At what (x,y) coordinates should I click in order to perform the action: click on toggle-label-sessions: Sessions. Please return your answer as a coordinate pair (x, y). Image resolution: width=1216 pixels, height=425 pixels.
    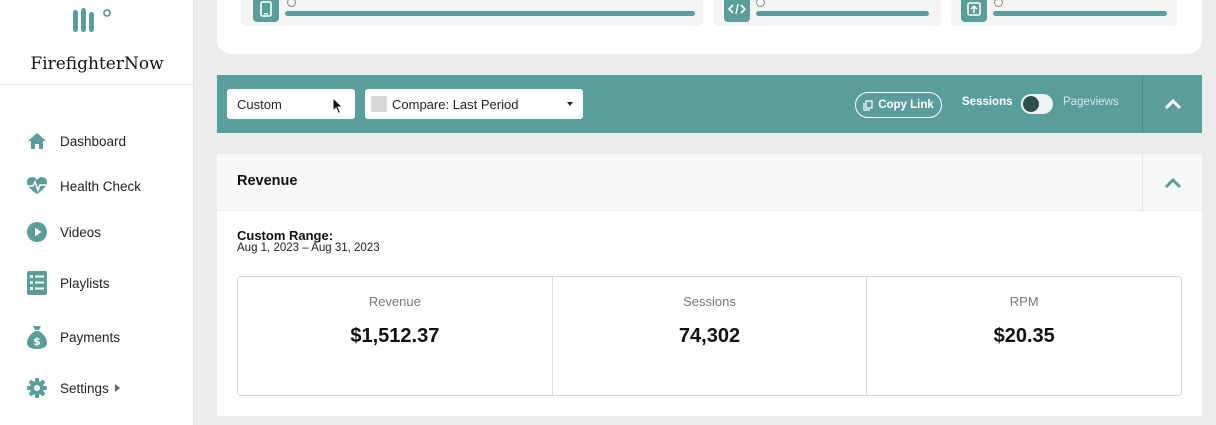
    Looking at the image, I should click on (987, 102).